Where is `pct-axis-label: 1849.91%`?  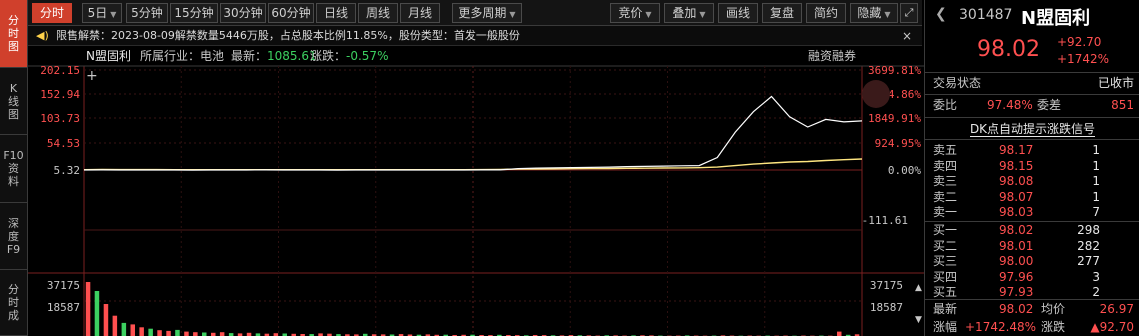
pct-axis-label: 1849.91% is located at coordinates (894, 118).